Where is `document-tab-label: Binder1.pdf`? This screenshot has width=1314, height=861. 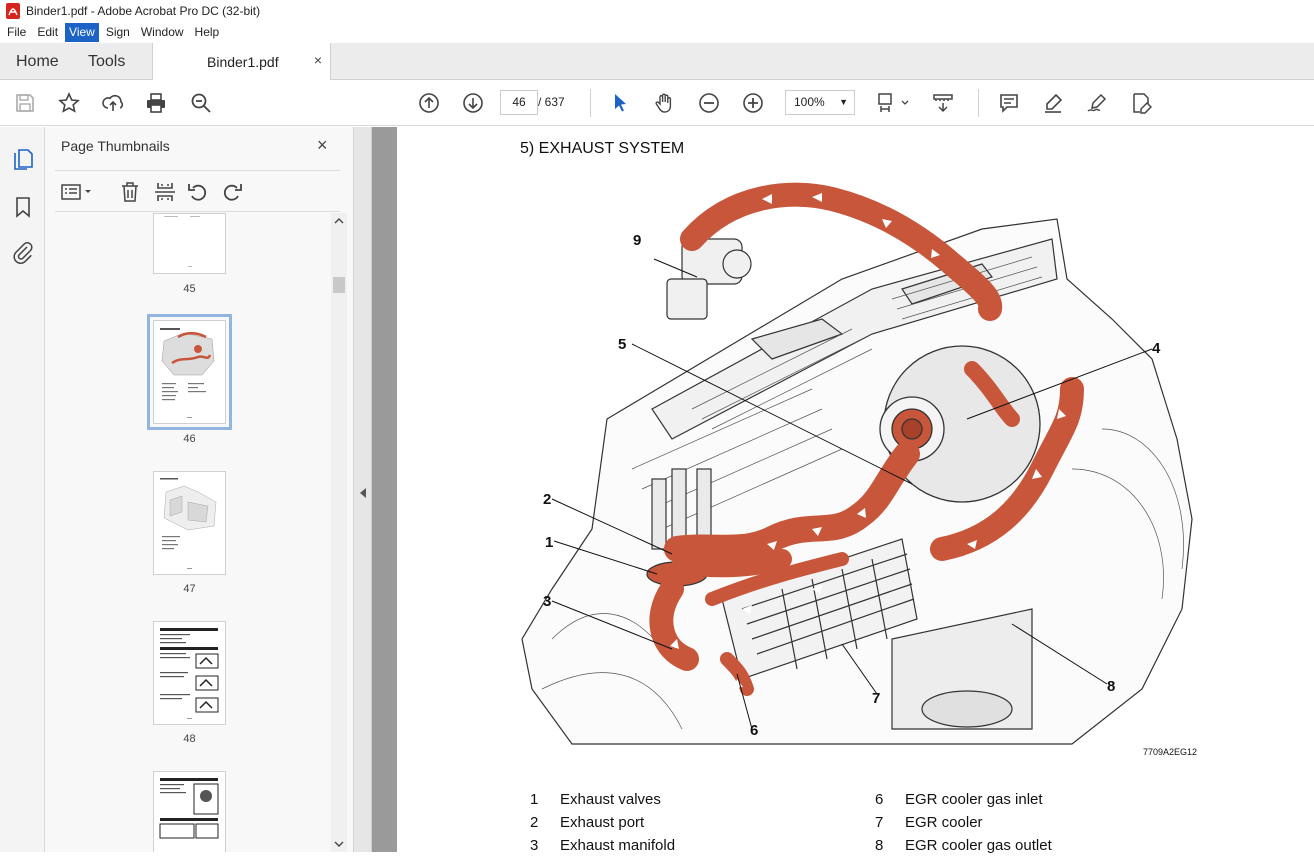
document-tab-label: Binder1.pdf is located at coordinates (243, 62).